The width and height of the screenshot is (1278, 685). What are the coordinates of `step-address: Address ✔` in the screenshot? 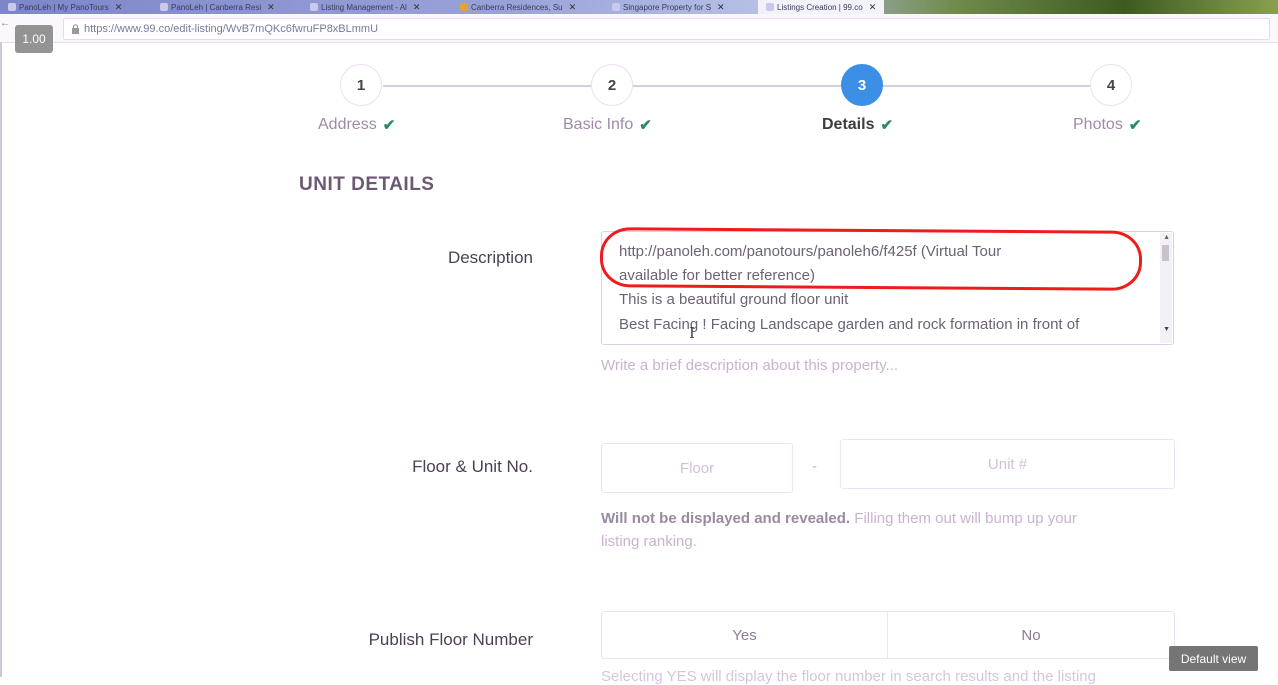 It's located at (356, 125).